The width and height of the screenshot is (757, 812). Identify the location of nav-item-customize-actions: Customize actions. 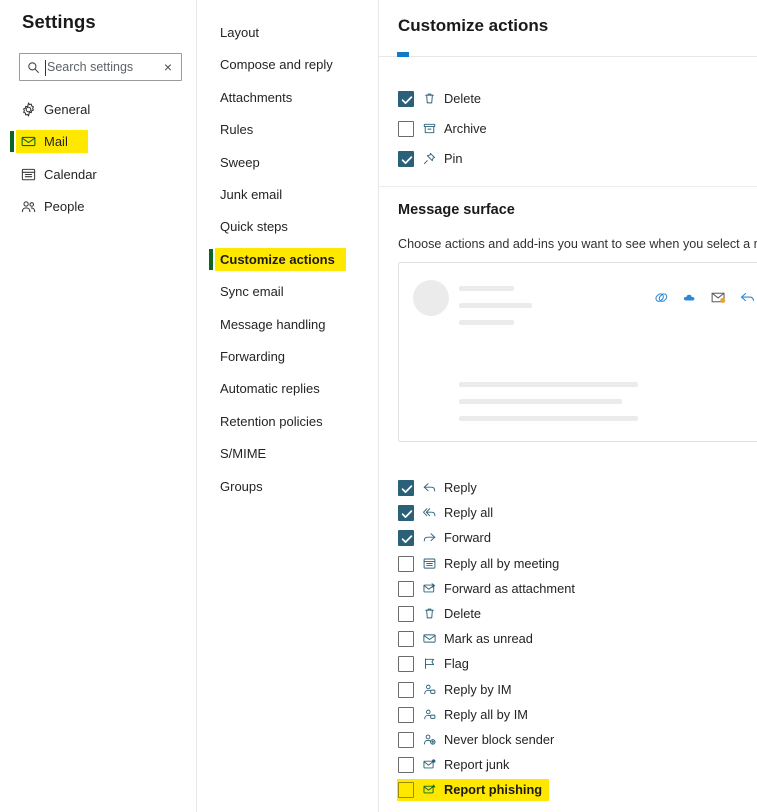
(288, 259).